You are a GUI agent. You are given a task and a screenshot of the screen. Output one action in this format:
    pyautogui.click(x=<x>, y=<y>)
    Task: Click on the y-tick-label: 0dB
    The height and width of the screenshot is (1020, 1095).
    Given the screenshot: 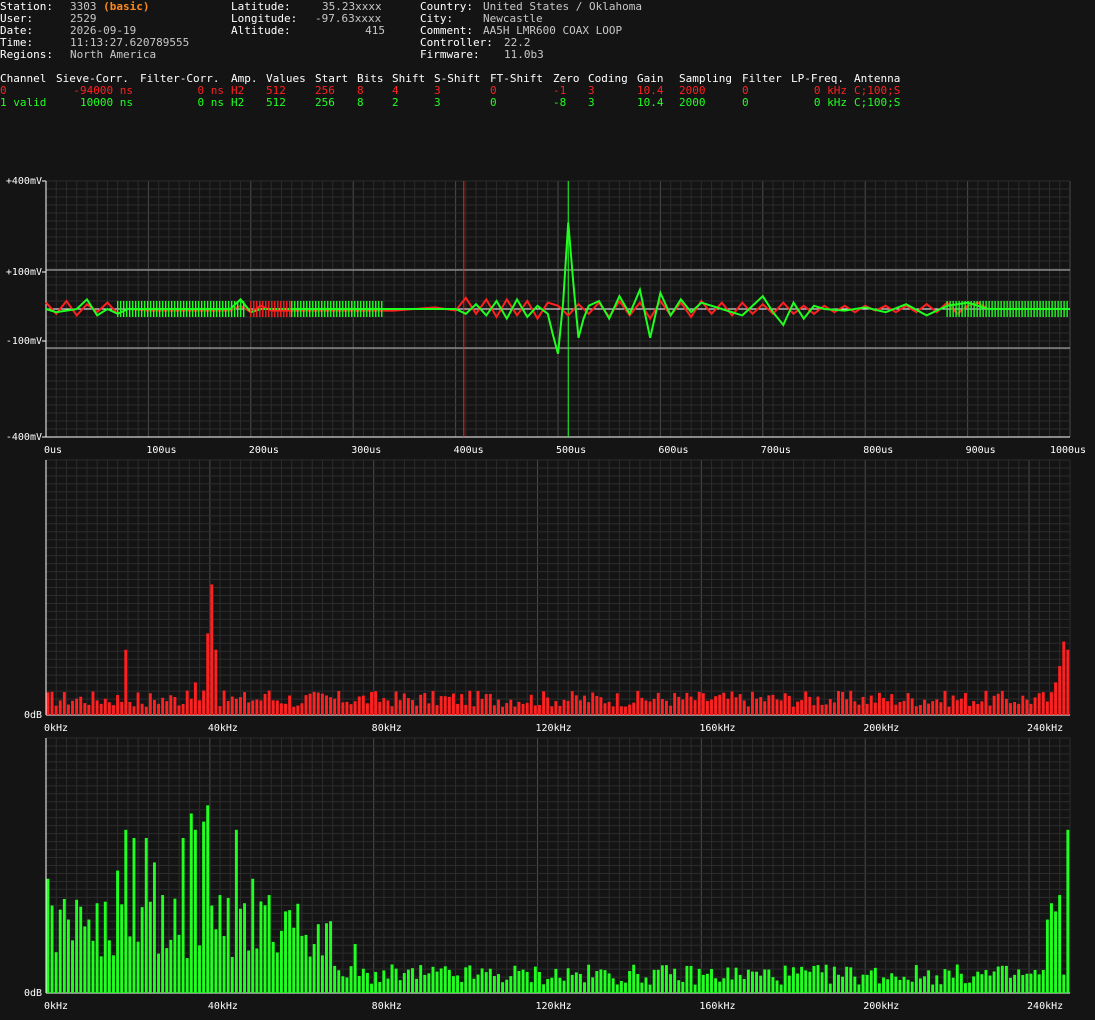 What is the action you would take?
    pyautogui.click(x=33, y=715)
    